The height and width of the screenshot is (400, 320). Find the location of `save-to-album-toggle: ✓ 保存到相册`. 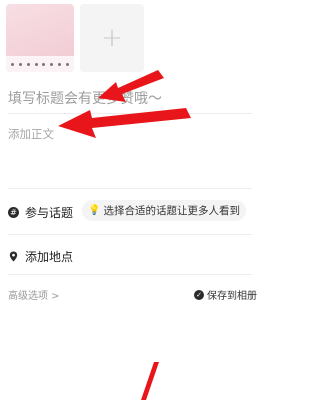

save-to-album-toggle: ✓ 保存到相册 is located at coordinates (225, 294).